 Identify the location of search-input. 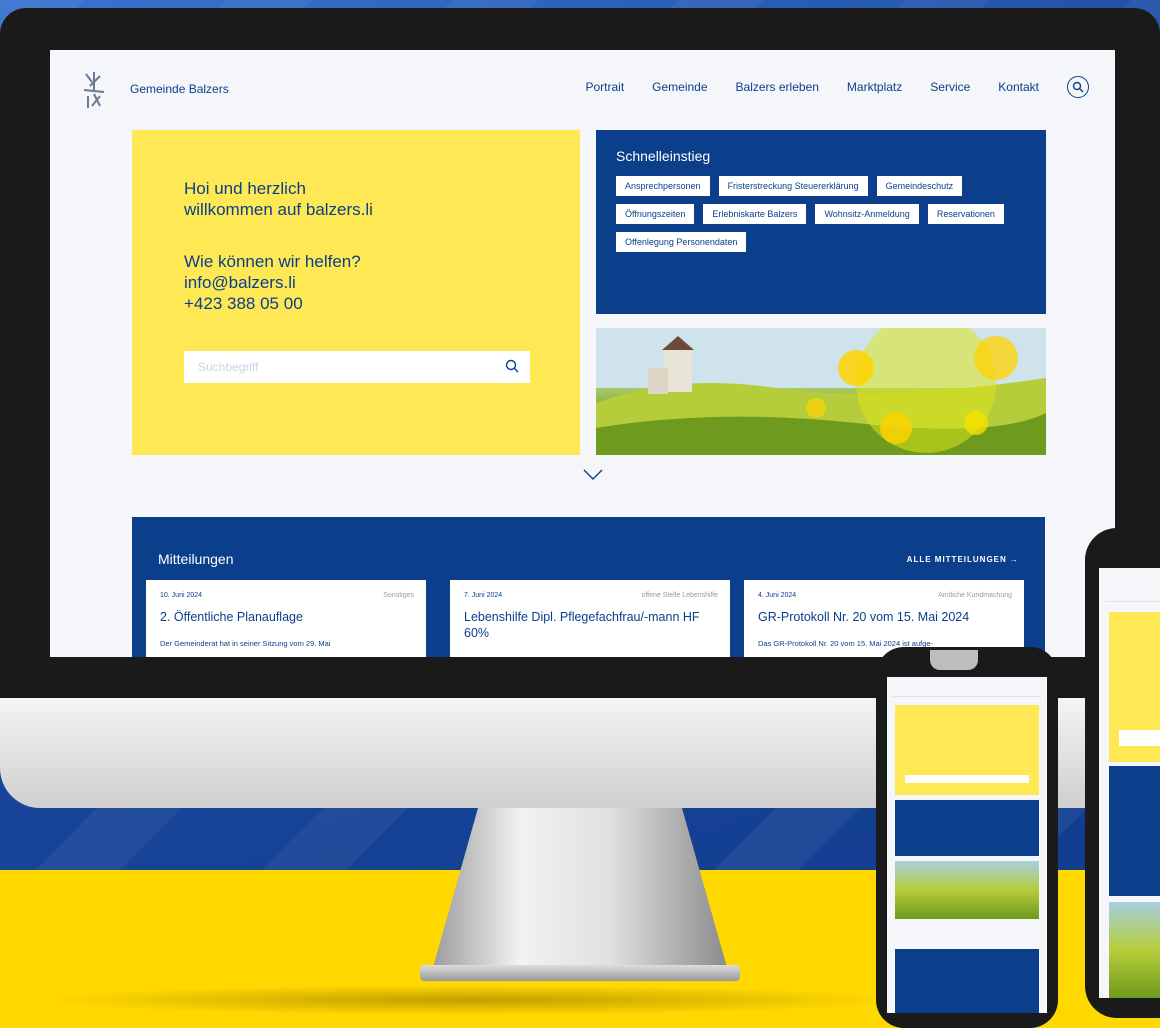
(357, 367).